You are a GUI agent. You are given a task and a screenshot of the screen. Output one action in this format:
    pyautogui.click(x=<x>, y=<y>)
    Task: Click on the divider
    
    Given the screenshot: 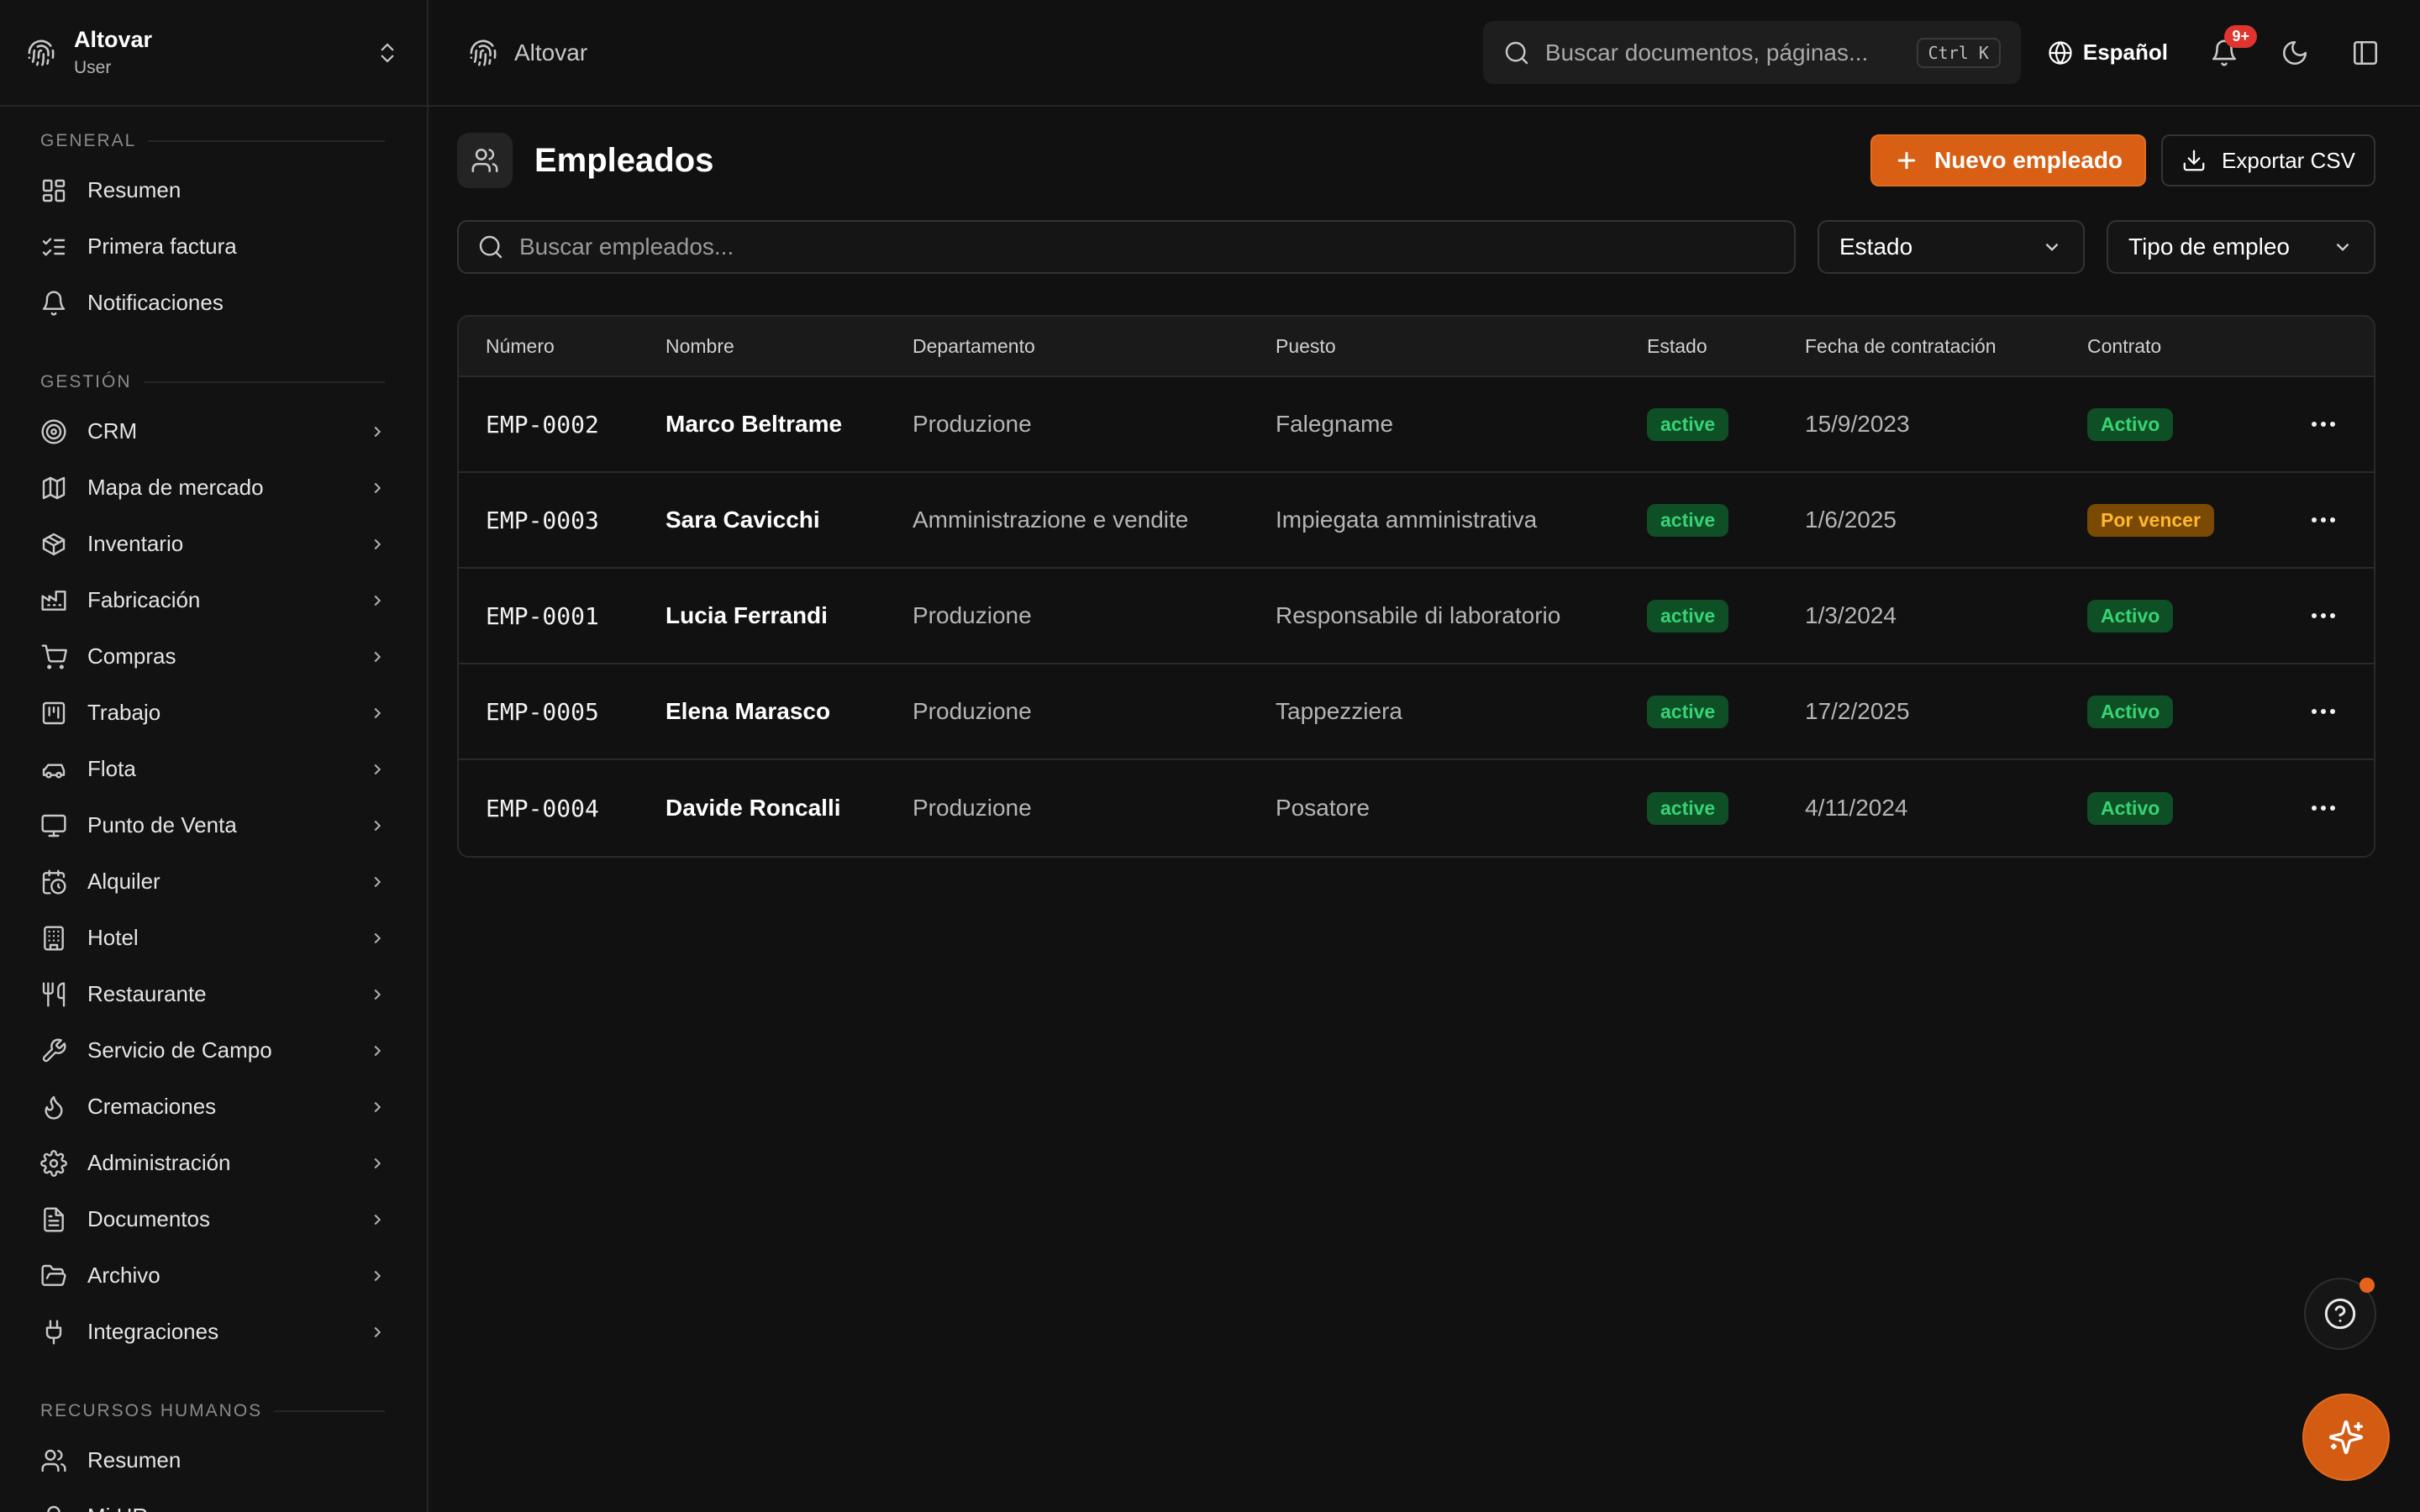 What is the action you would take?
    pyautogui.click(x=264, y=382)
    